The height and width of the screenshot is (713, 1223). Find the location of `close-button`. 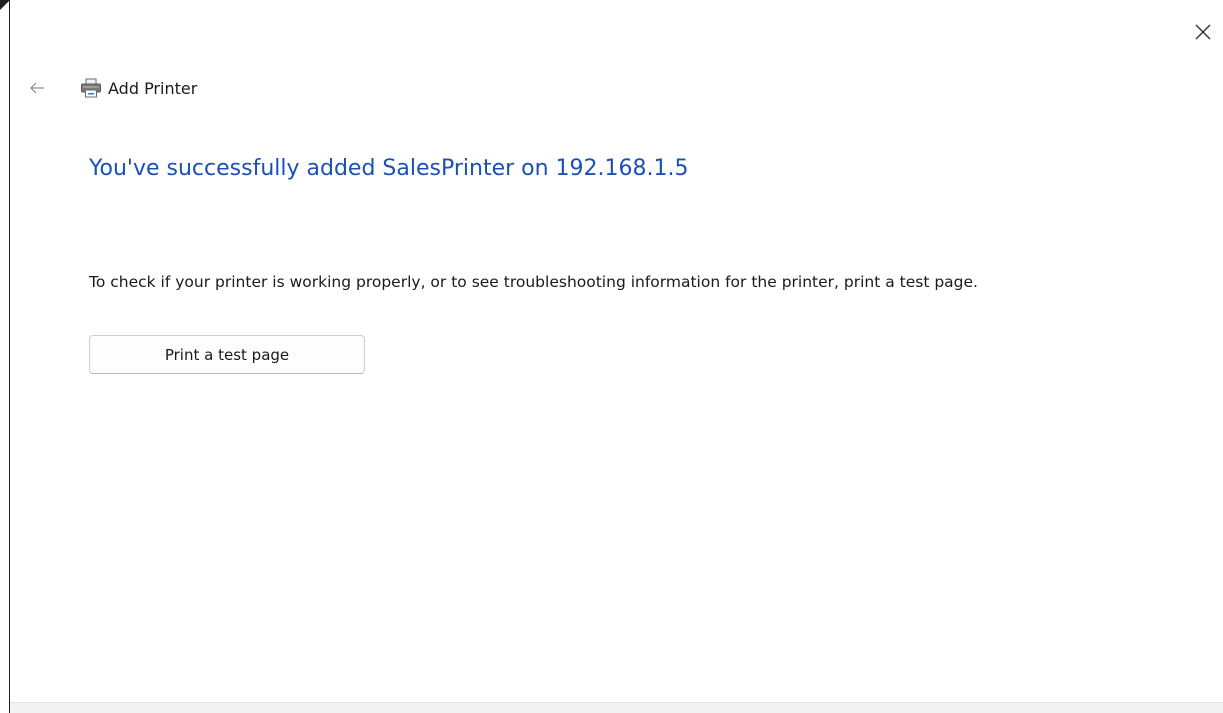

close-button is located at coordinates (1203, 32).